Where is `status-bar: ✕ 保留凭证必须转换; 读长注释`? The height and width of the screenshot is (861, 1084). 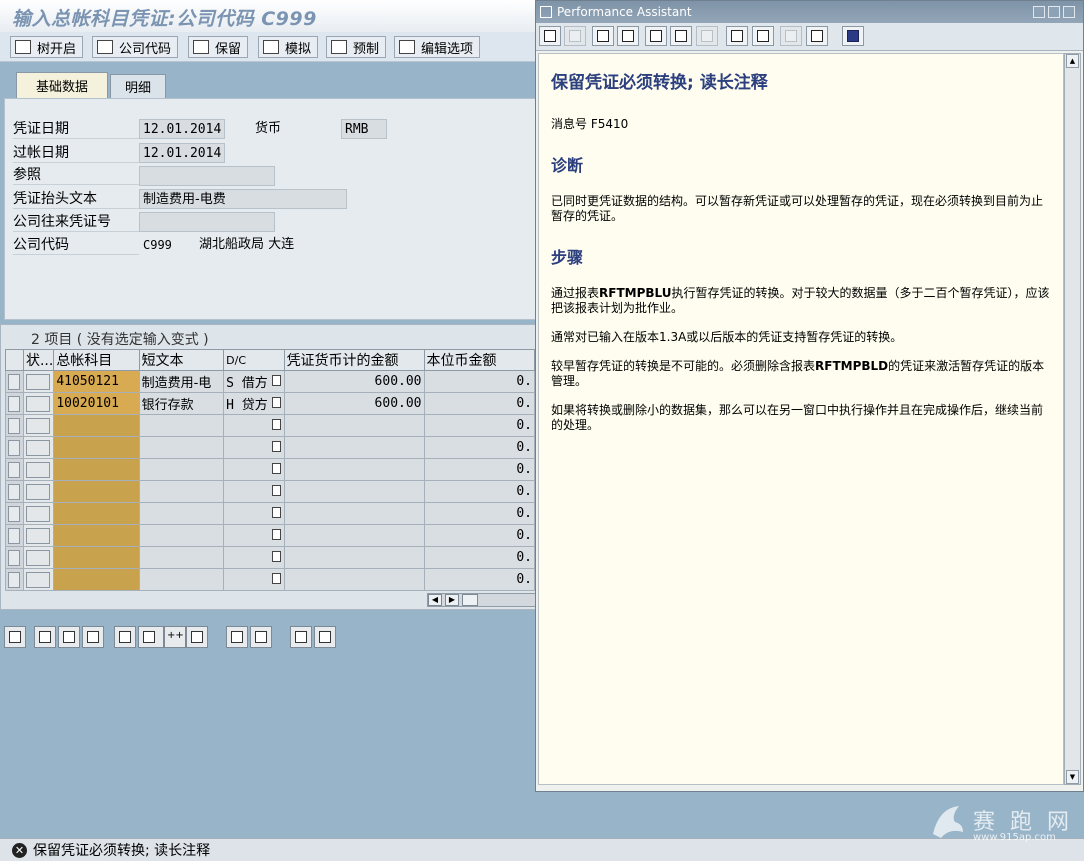 status-bar: ✕ 保留凭证必须转换; 读长注释 is located at coordinates (542, 849).